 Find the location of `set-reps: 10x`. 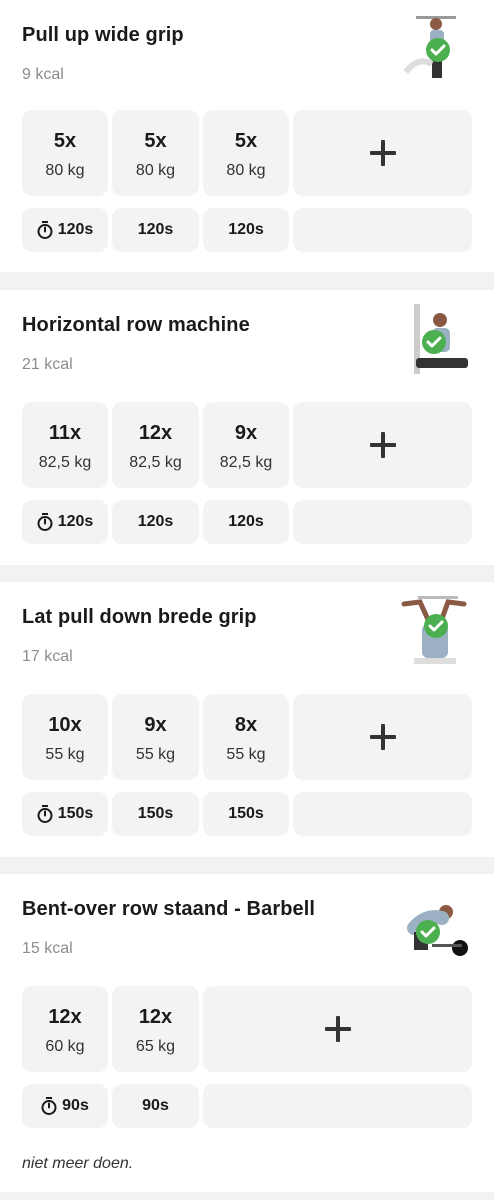

set-reps: 10x is located at coordinates (65, 725).